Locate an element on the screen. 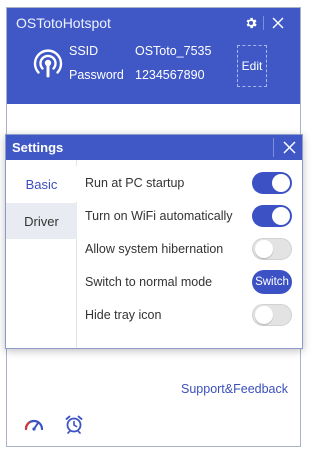 The width and height of the screenshot is (320, 451). alarm-clock-icon is located at coordinates (74, 424).